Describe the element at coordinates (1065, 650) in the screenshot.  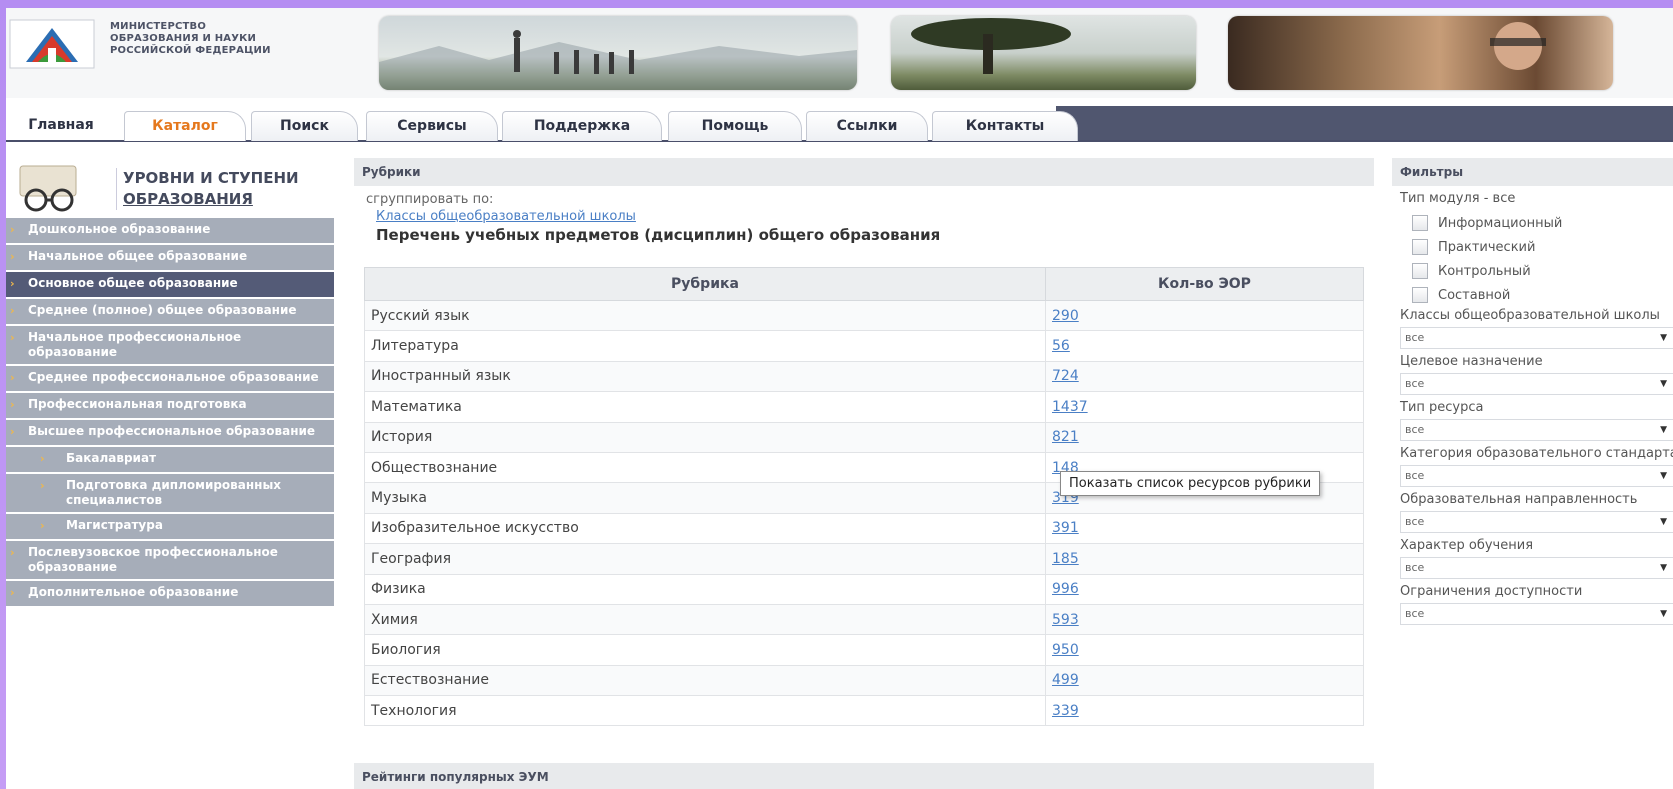
I see `rubric-count-link: 950` at that location.